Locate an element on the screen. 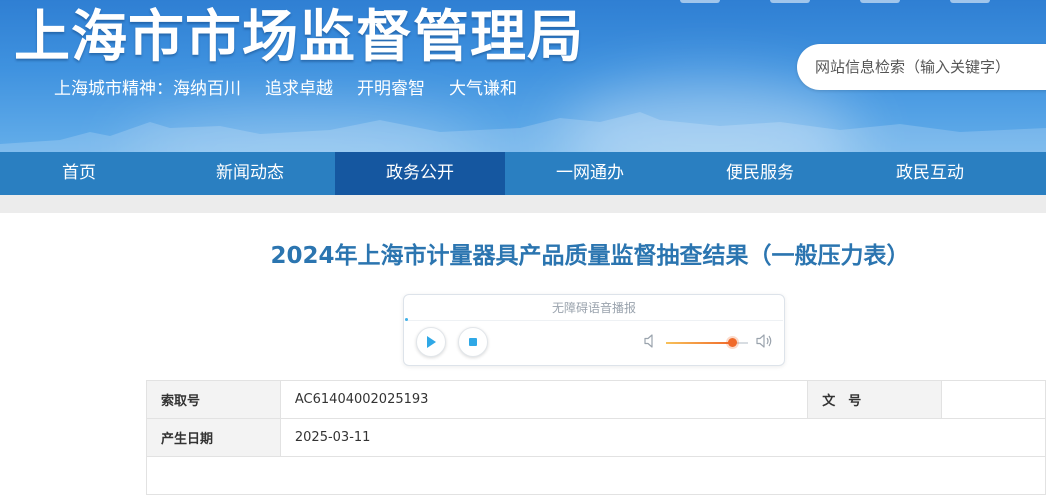  search-input: 网站信息检索（输入关键字） is located at coordinates (921, 67).